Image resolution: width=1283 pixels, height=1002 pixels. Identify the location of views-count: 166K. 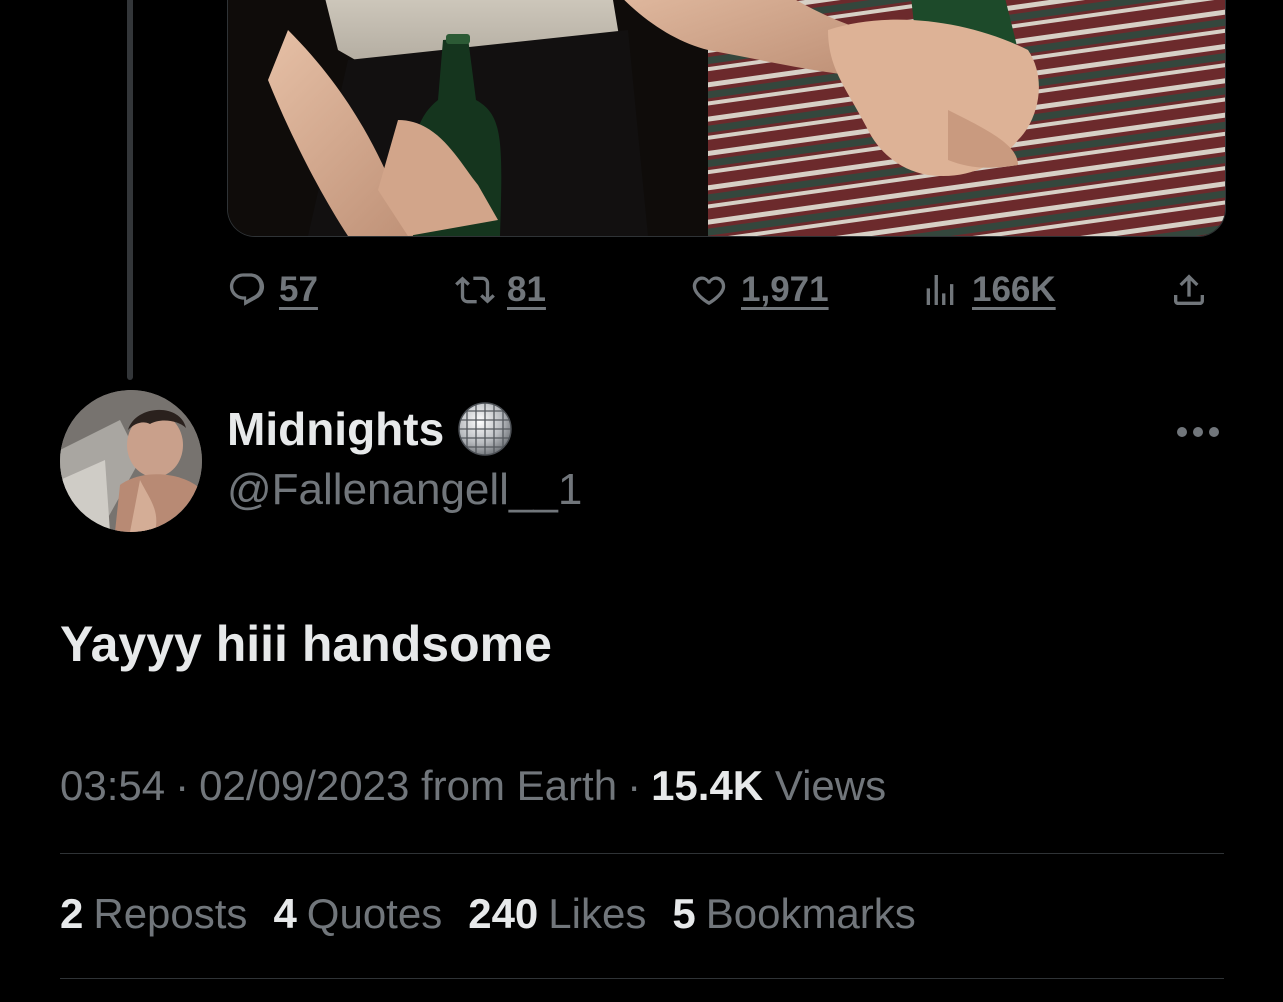
(1014, 289).